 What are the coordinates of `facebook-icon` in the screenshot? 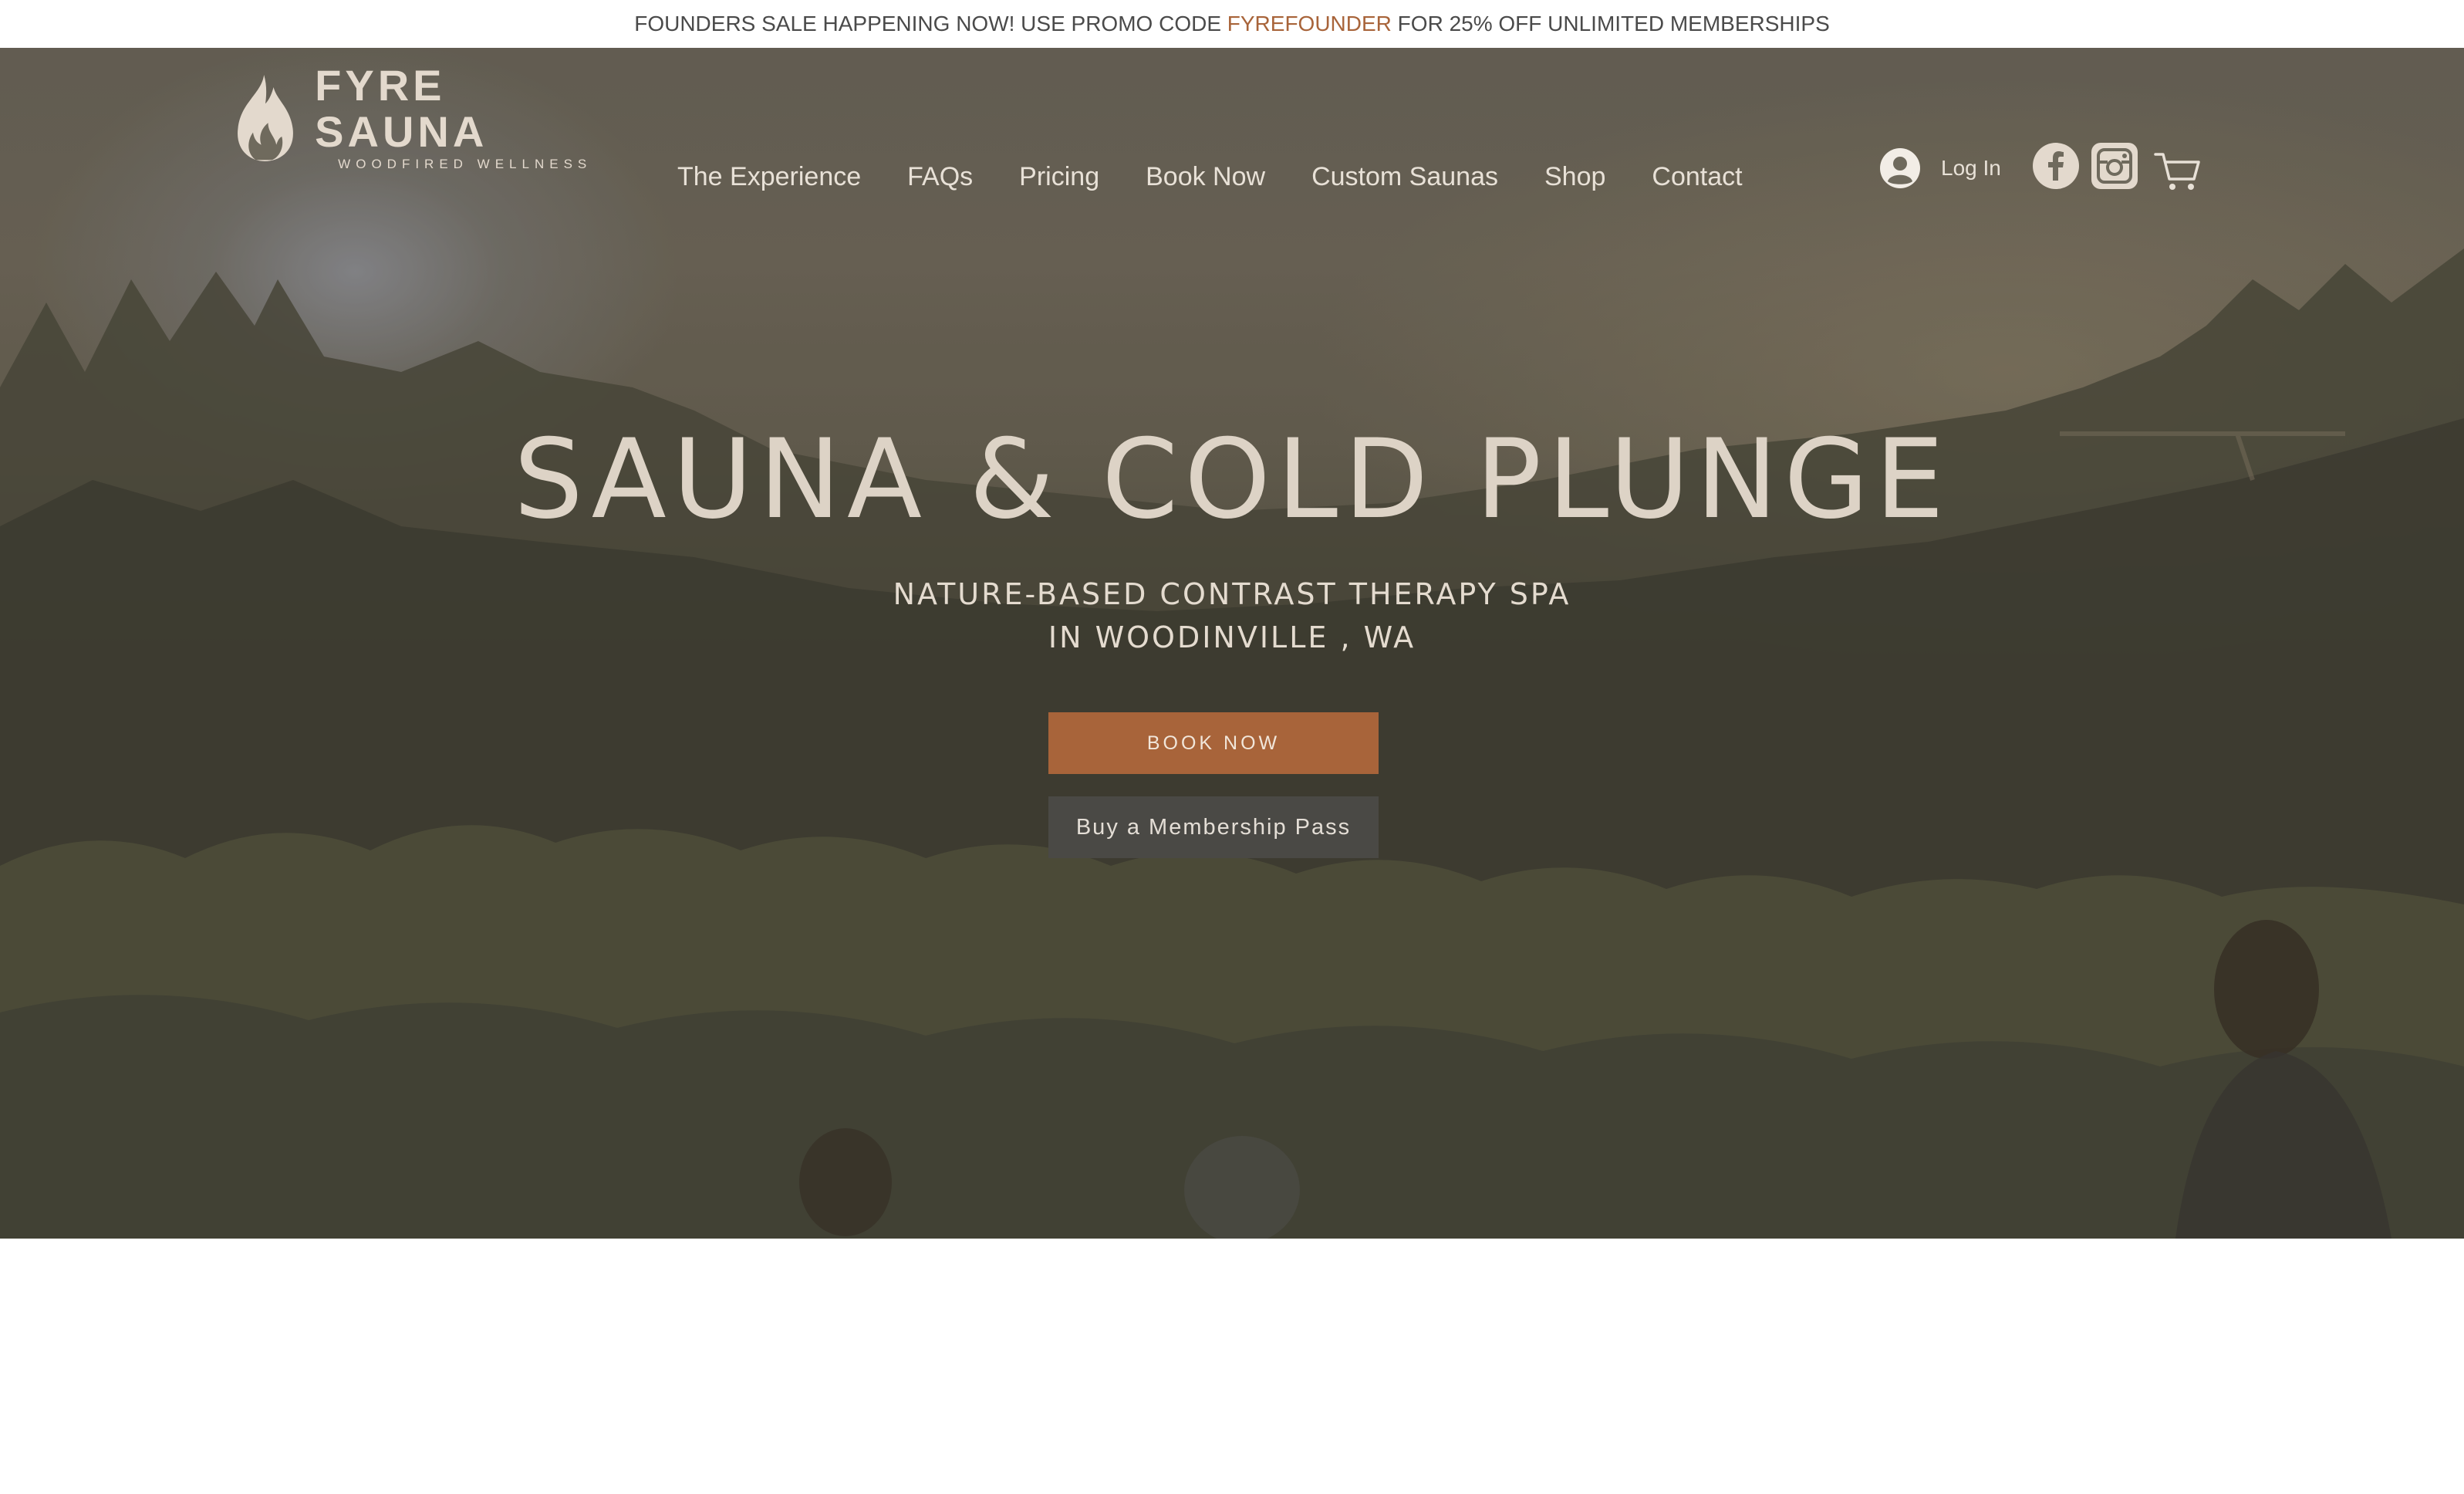 It's located at (2056, 166).